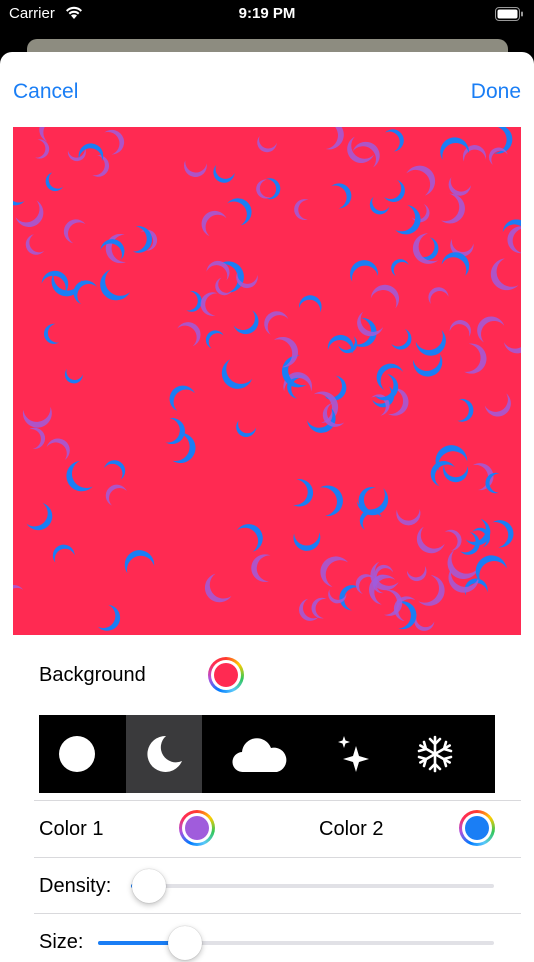 This screenshot has height=962, width=534. I want to click on shape-picker, so click(267, 754).